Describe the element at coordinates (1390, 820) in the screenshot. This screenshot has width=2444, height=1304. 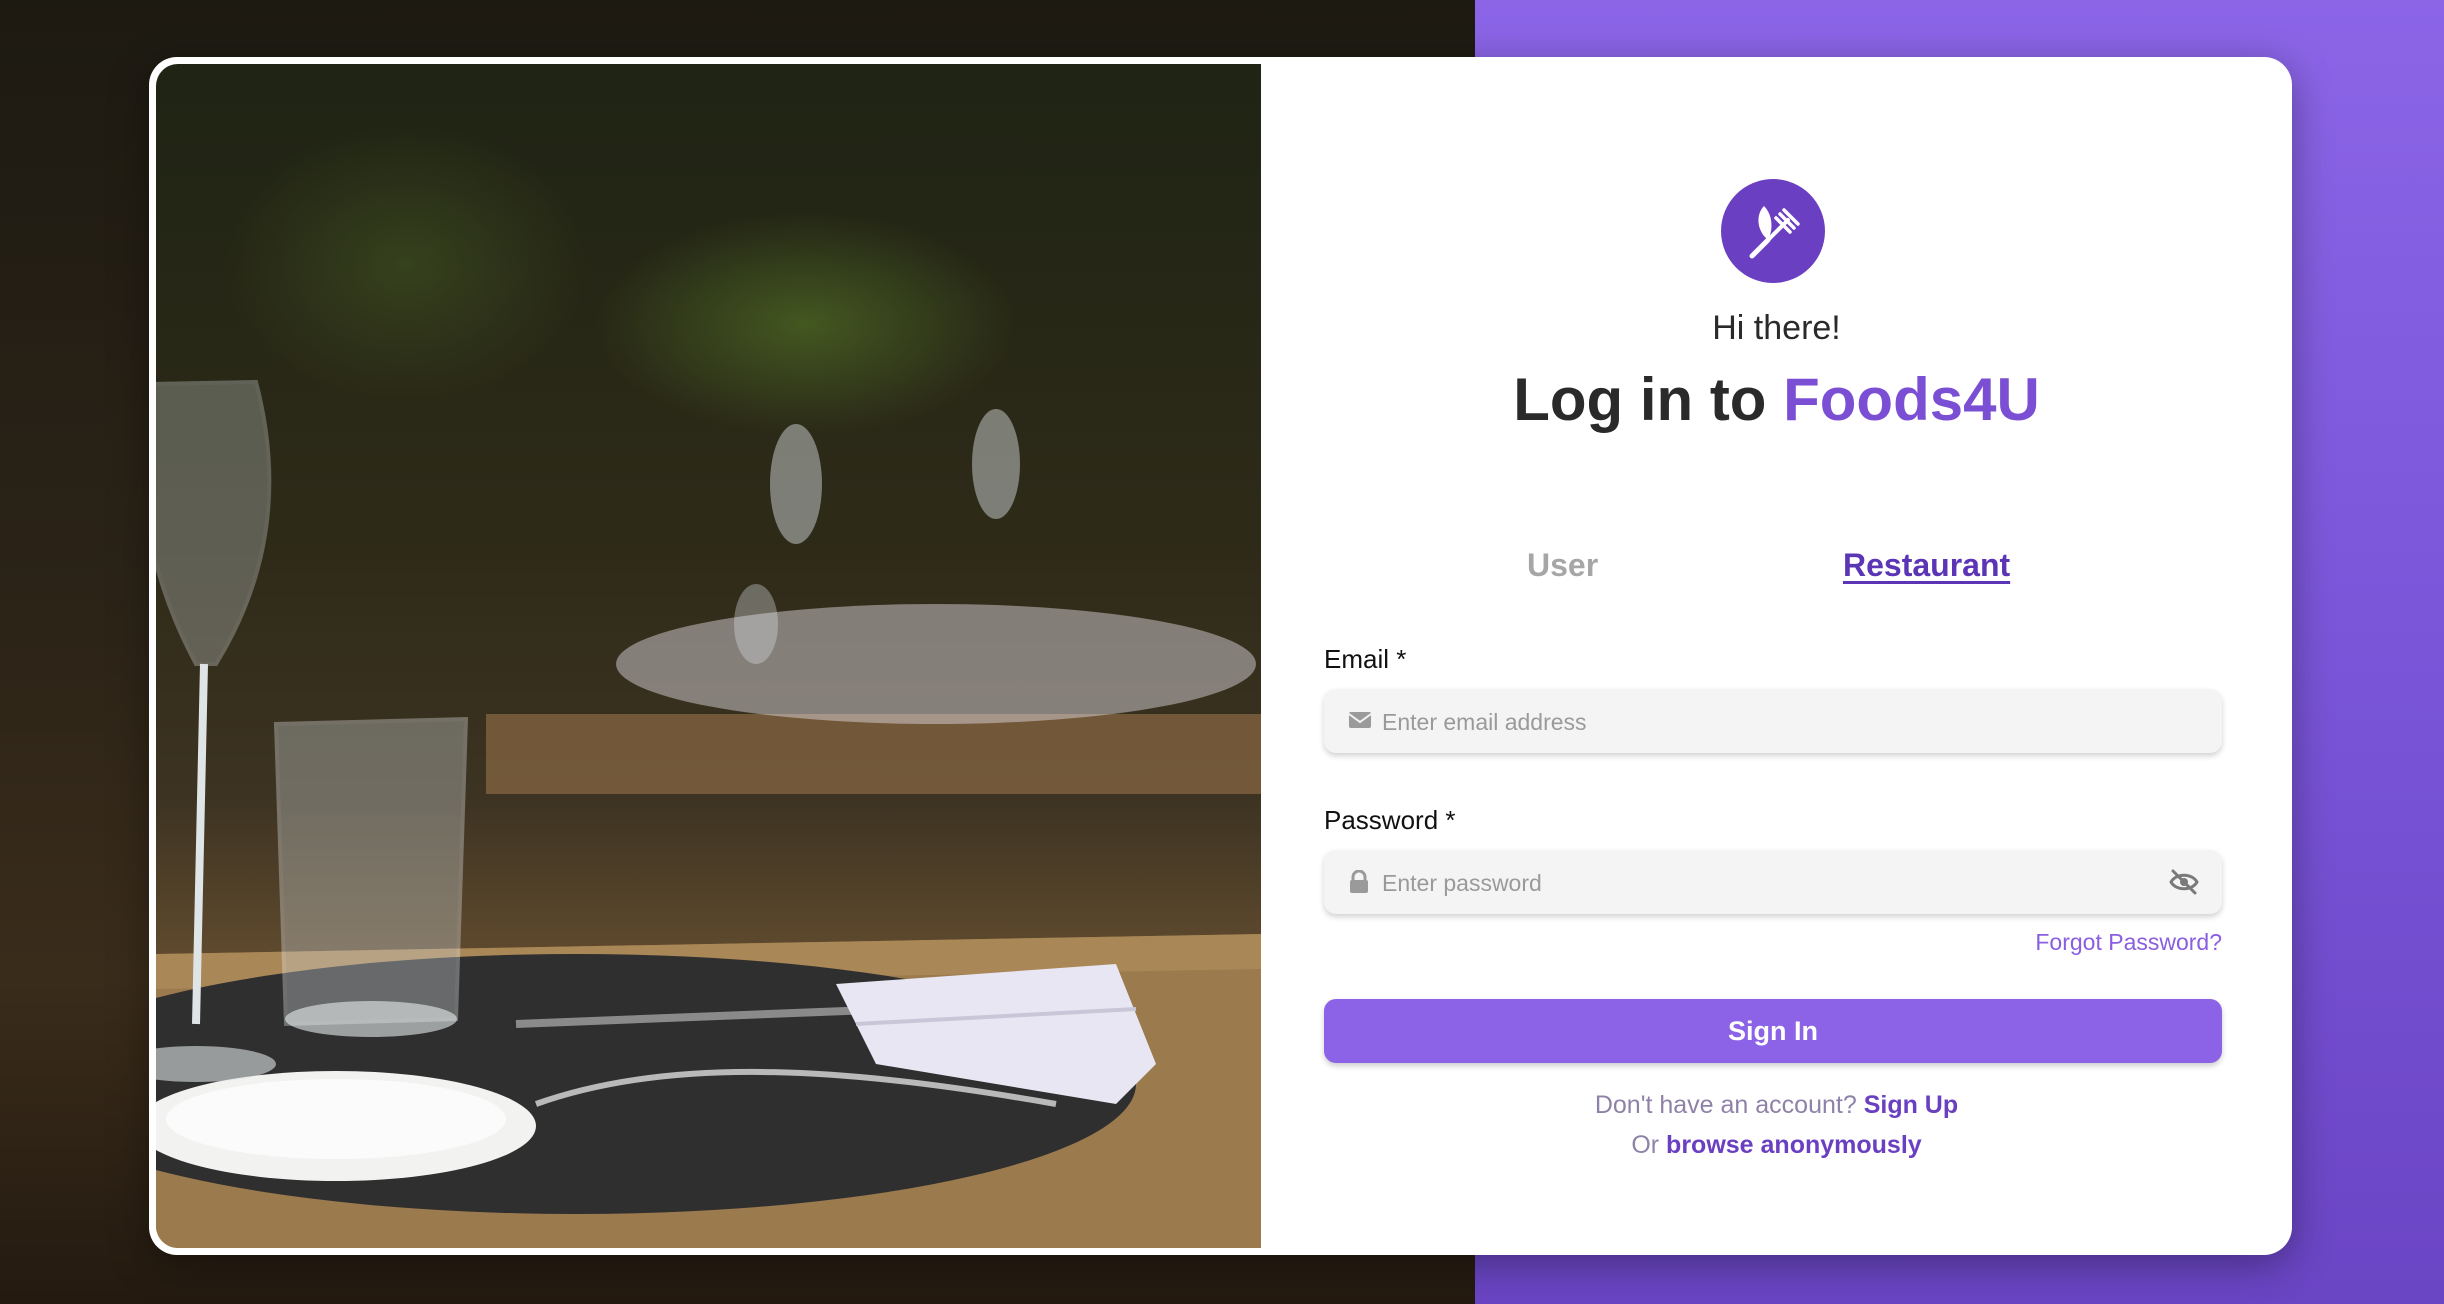
I see `password-label: Password *` at that location.